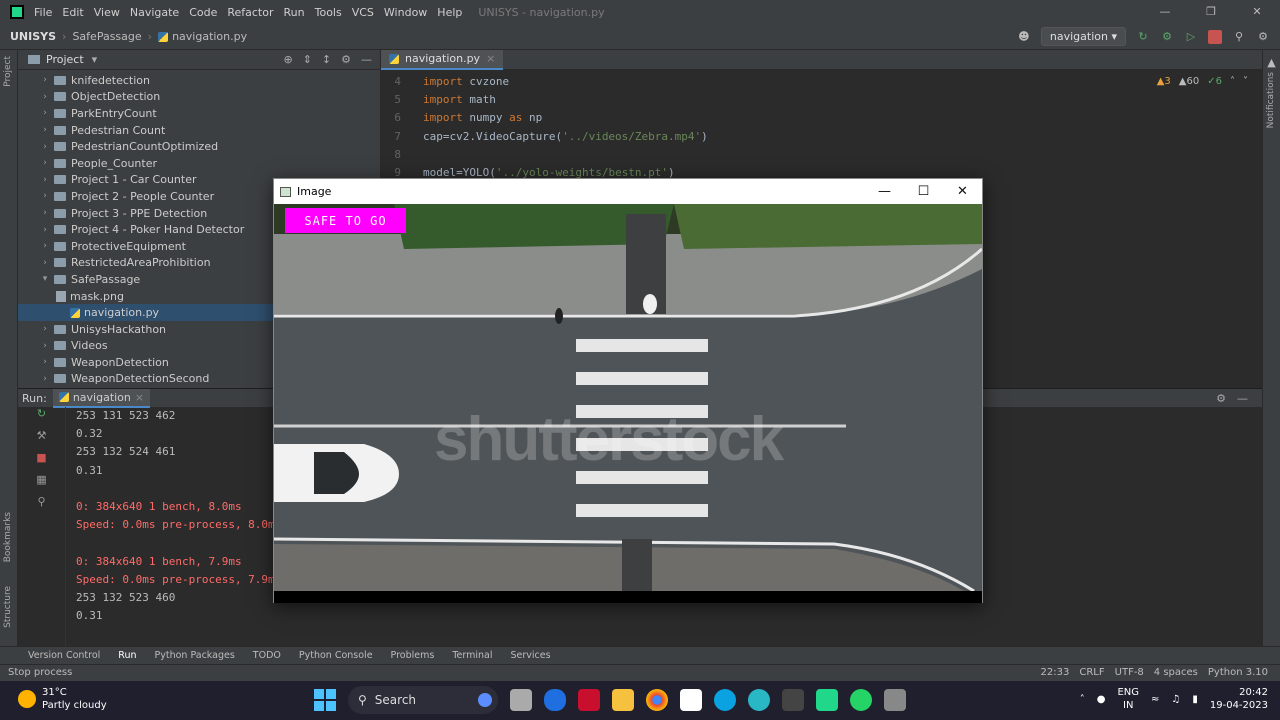  Describe the element at coordinates (1215, 36) in the screenshot. I see `stop-icon` at that location.